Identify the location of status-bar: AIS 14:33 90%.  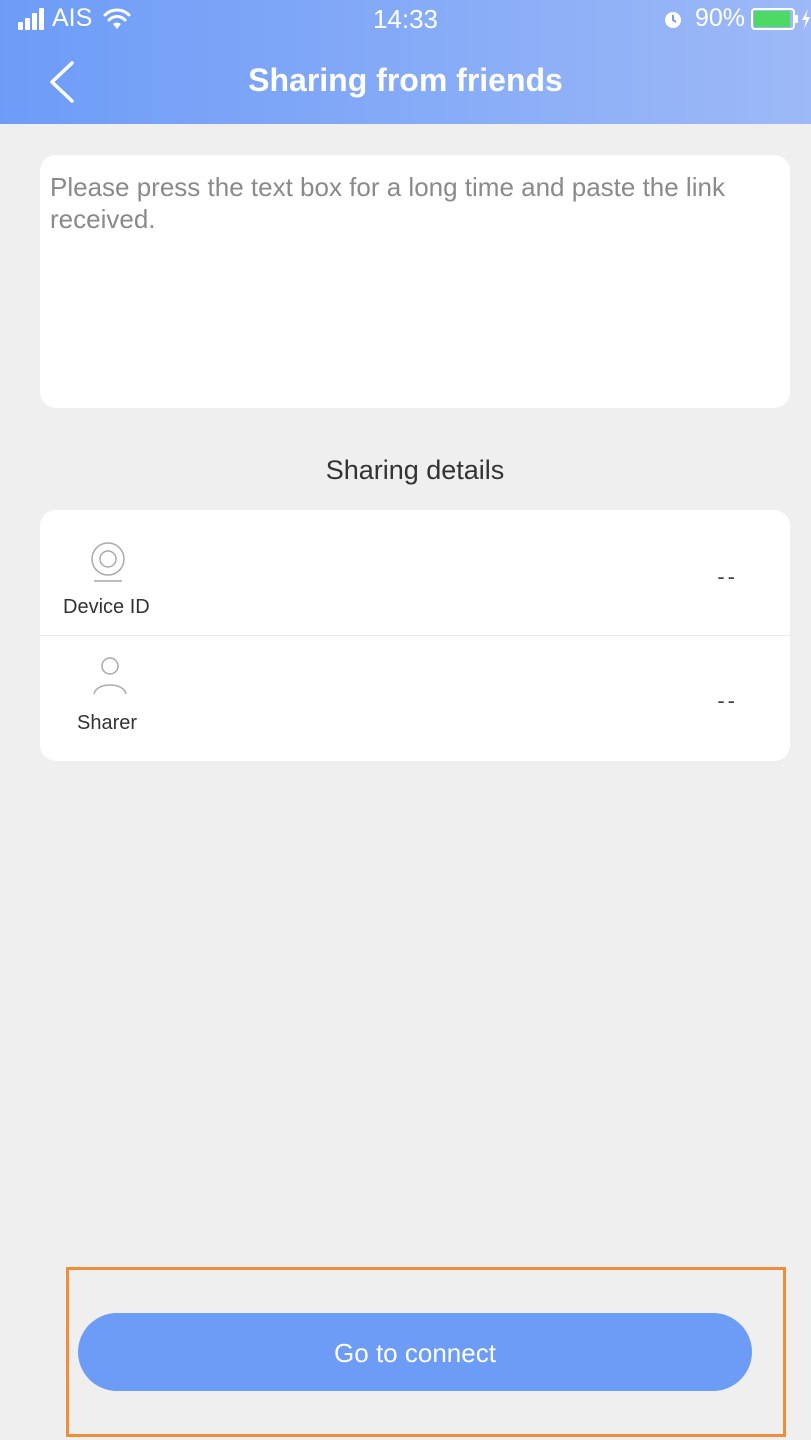
(405, 20).